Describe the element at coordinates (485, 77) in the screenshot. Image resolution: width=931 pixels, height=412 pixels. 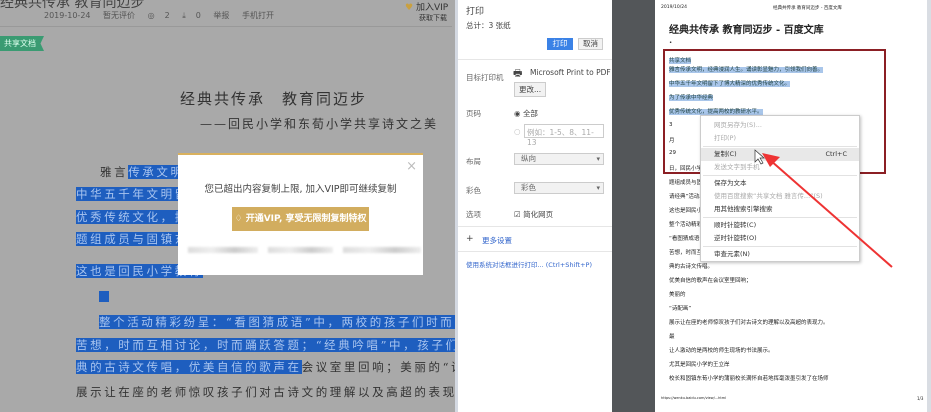
I see `printer-label: 目标打印机` at that location.